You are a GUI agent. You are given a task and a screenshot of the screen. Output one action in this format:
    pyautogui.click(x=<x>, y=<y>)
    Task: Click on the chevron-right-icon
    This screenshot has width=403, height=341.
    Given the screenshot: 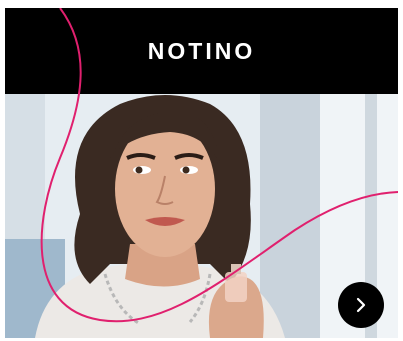 What is the action you would take?
    pyautogui.click(x=361, y=305)
    